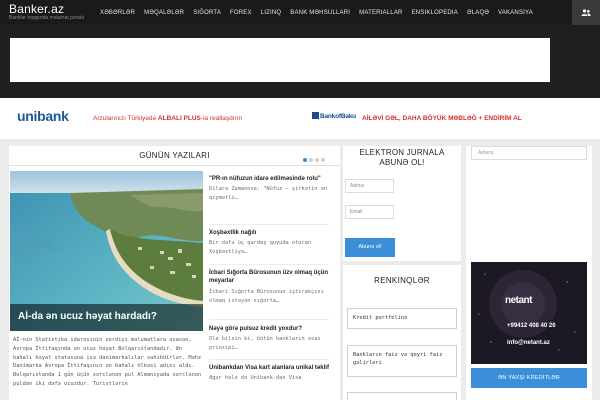 The width and height of the screenshot is (600, 400). Describe the element at coordinates (43, 116) in the screenshot. I see `unibank-logo: unibank` at that location.